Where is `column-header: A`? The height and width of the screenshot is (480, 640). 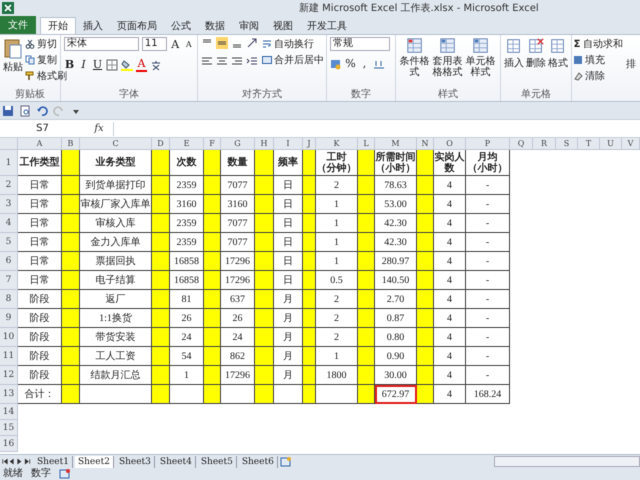
column-header: A is located at coordinates (40, 144).